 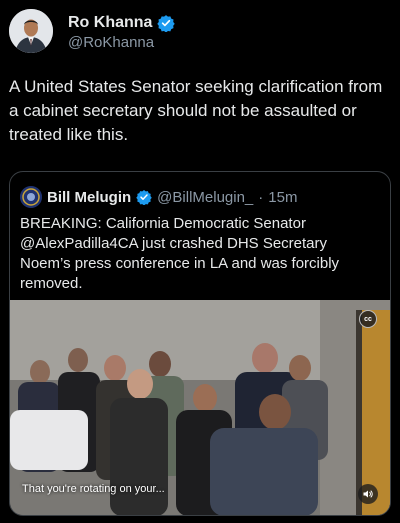 I want to click on quoted-author-handle: @BillMelugin_, so click(x=205, y=197).